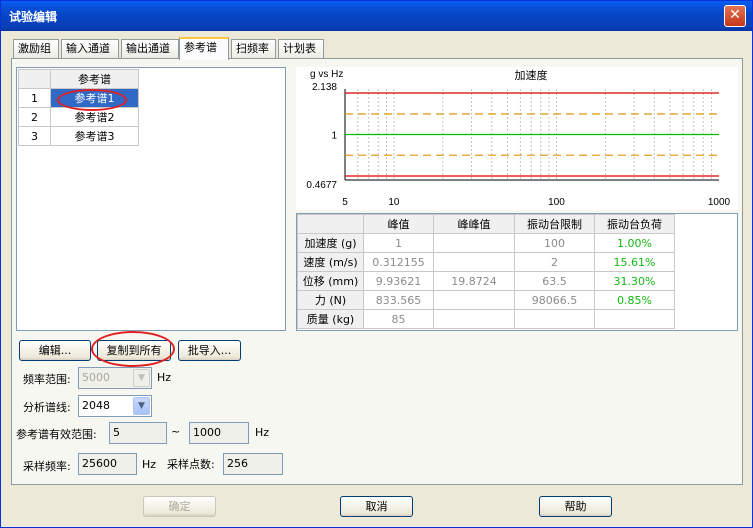 This screenshot has width=753, height=528. What do you see at coordinates (34, 117) in the screenshot?
I see `row-index: 2` at bounding box center [34, 117].